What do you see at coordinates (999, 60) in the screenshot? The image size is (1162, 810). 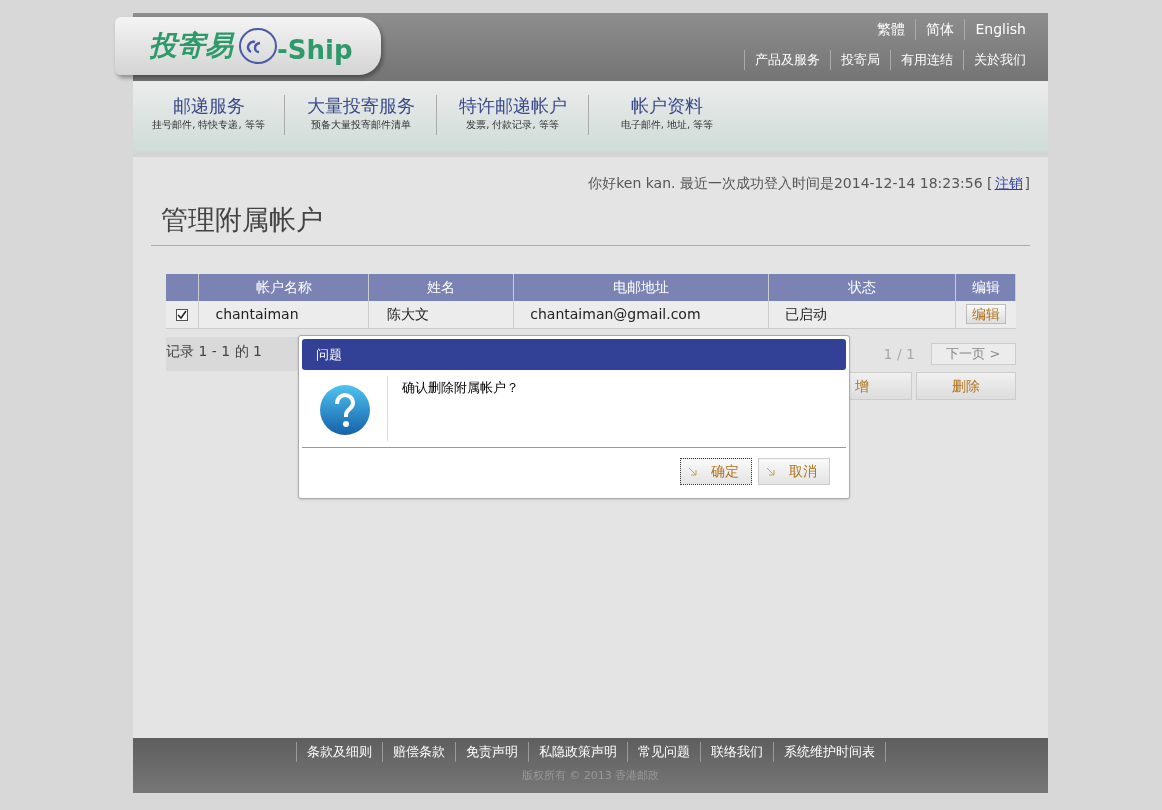 I see `header-link: 关於我们` at bounding box center [999, 60].